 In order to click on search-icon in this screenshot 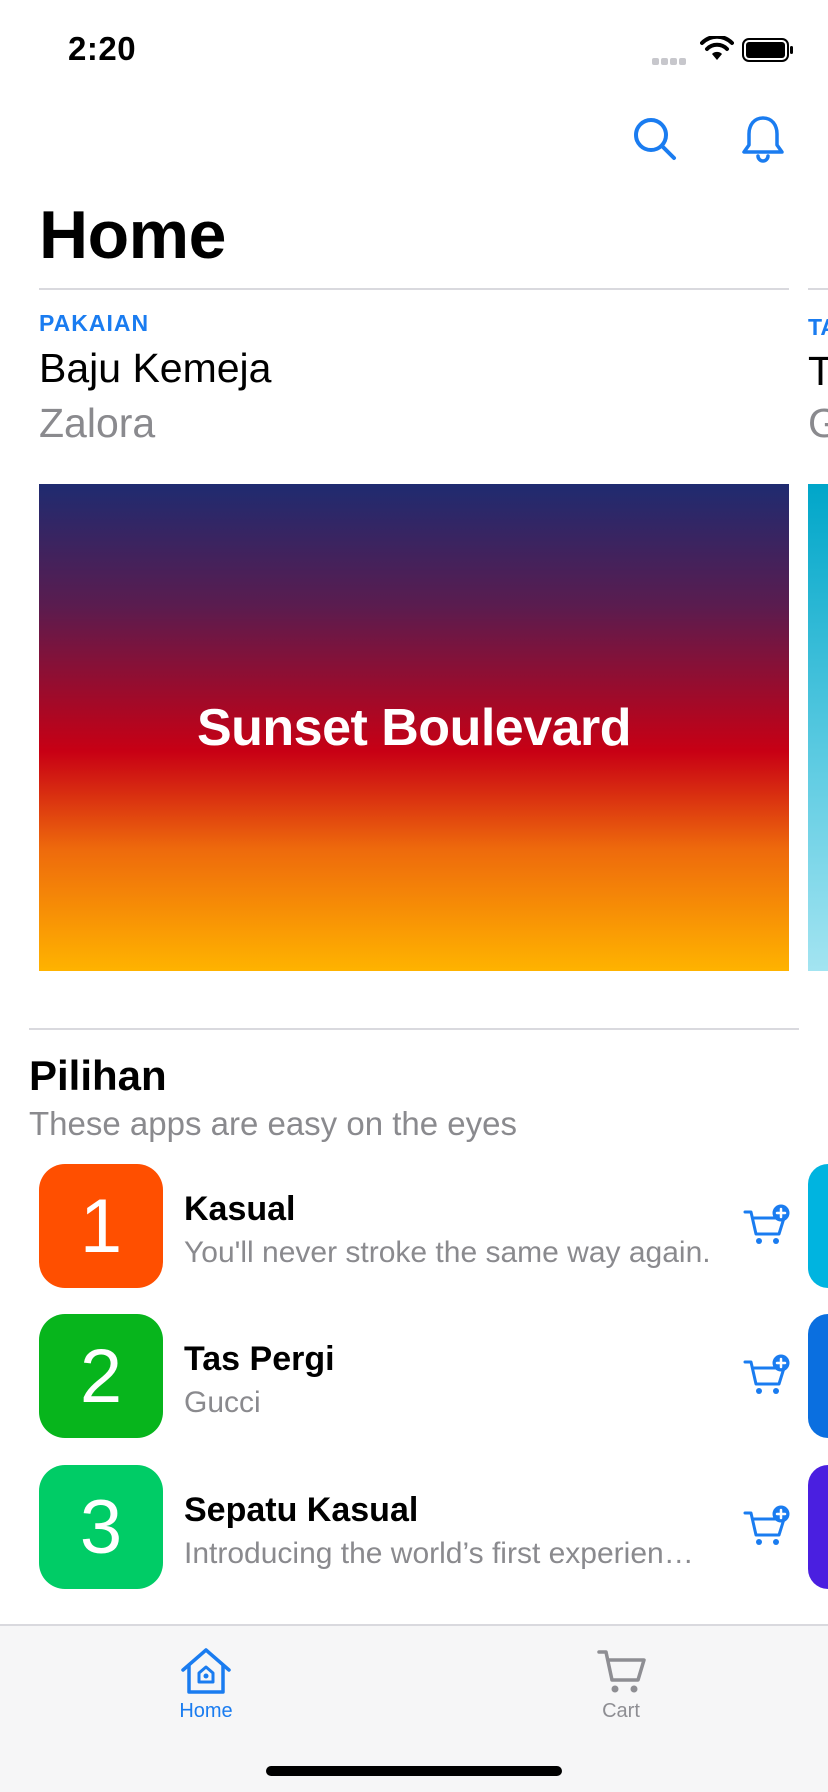, I will do `click(655, 139)`.